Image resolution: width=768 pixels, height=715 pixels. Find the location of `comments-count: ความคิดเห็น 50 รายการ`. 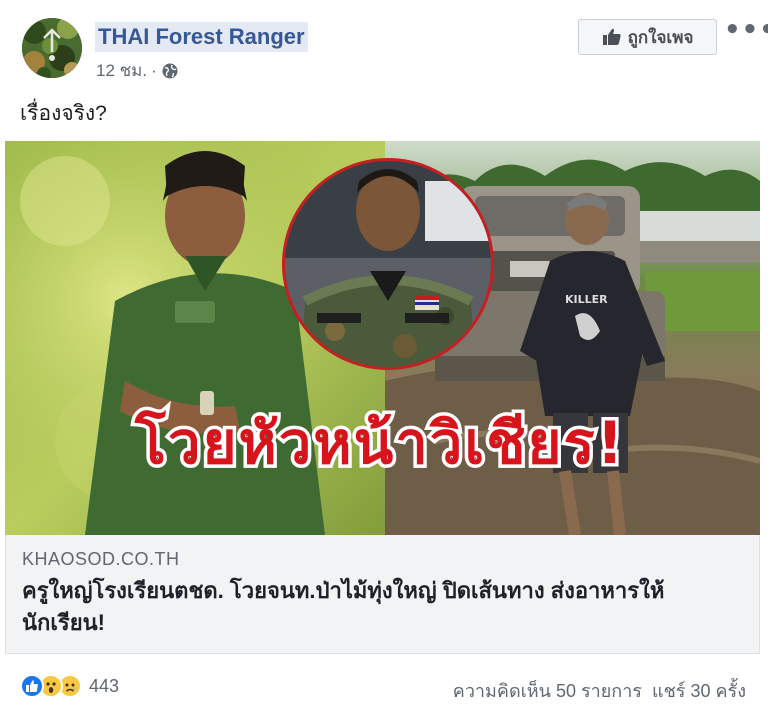

comments-count: ความคิดเห็น 50 รายการ is located at coordinates (547, 690).